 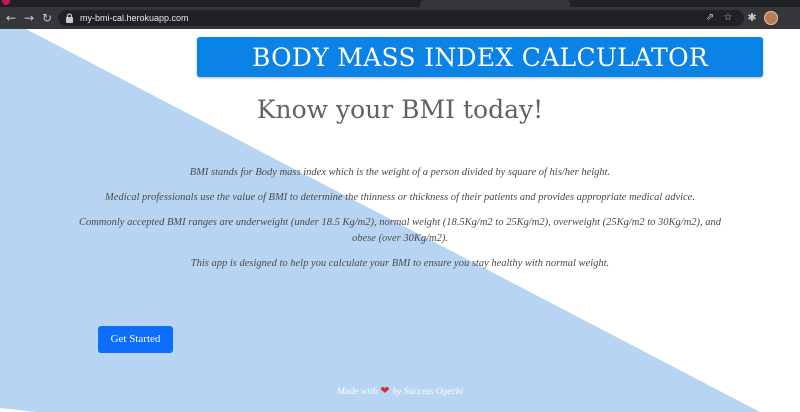 What do you see at coordinates (771, 18) in the screenshot?
I see `profile-avatar` at bounding box center [771, 18].